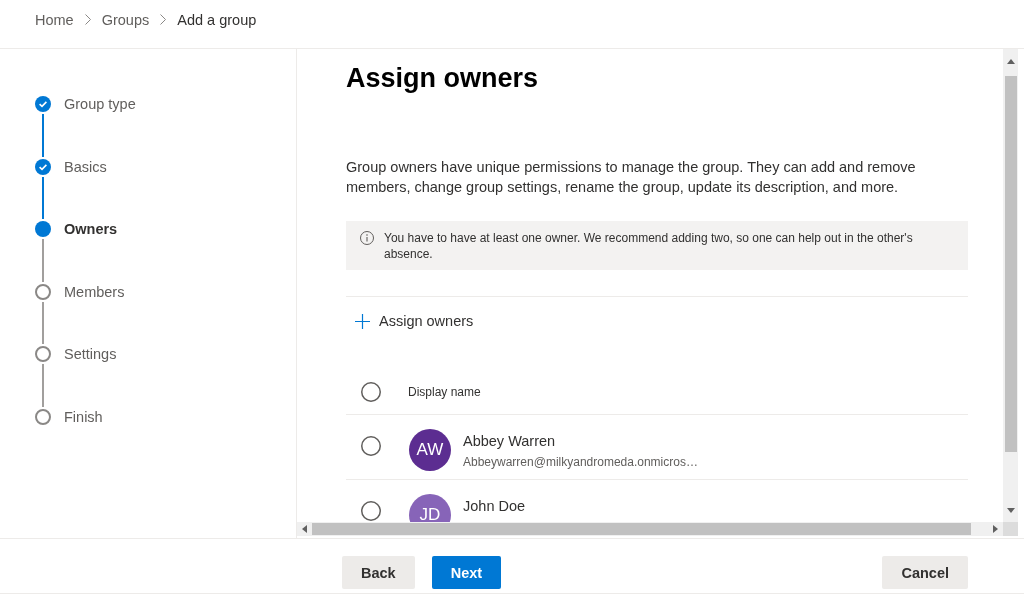 The height and width of the screenshot is (594, 1024). Describe the element at coordinates (362, 321) in the screenshot. I see `plus-icon` at that location.